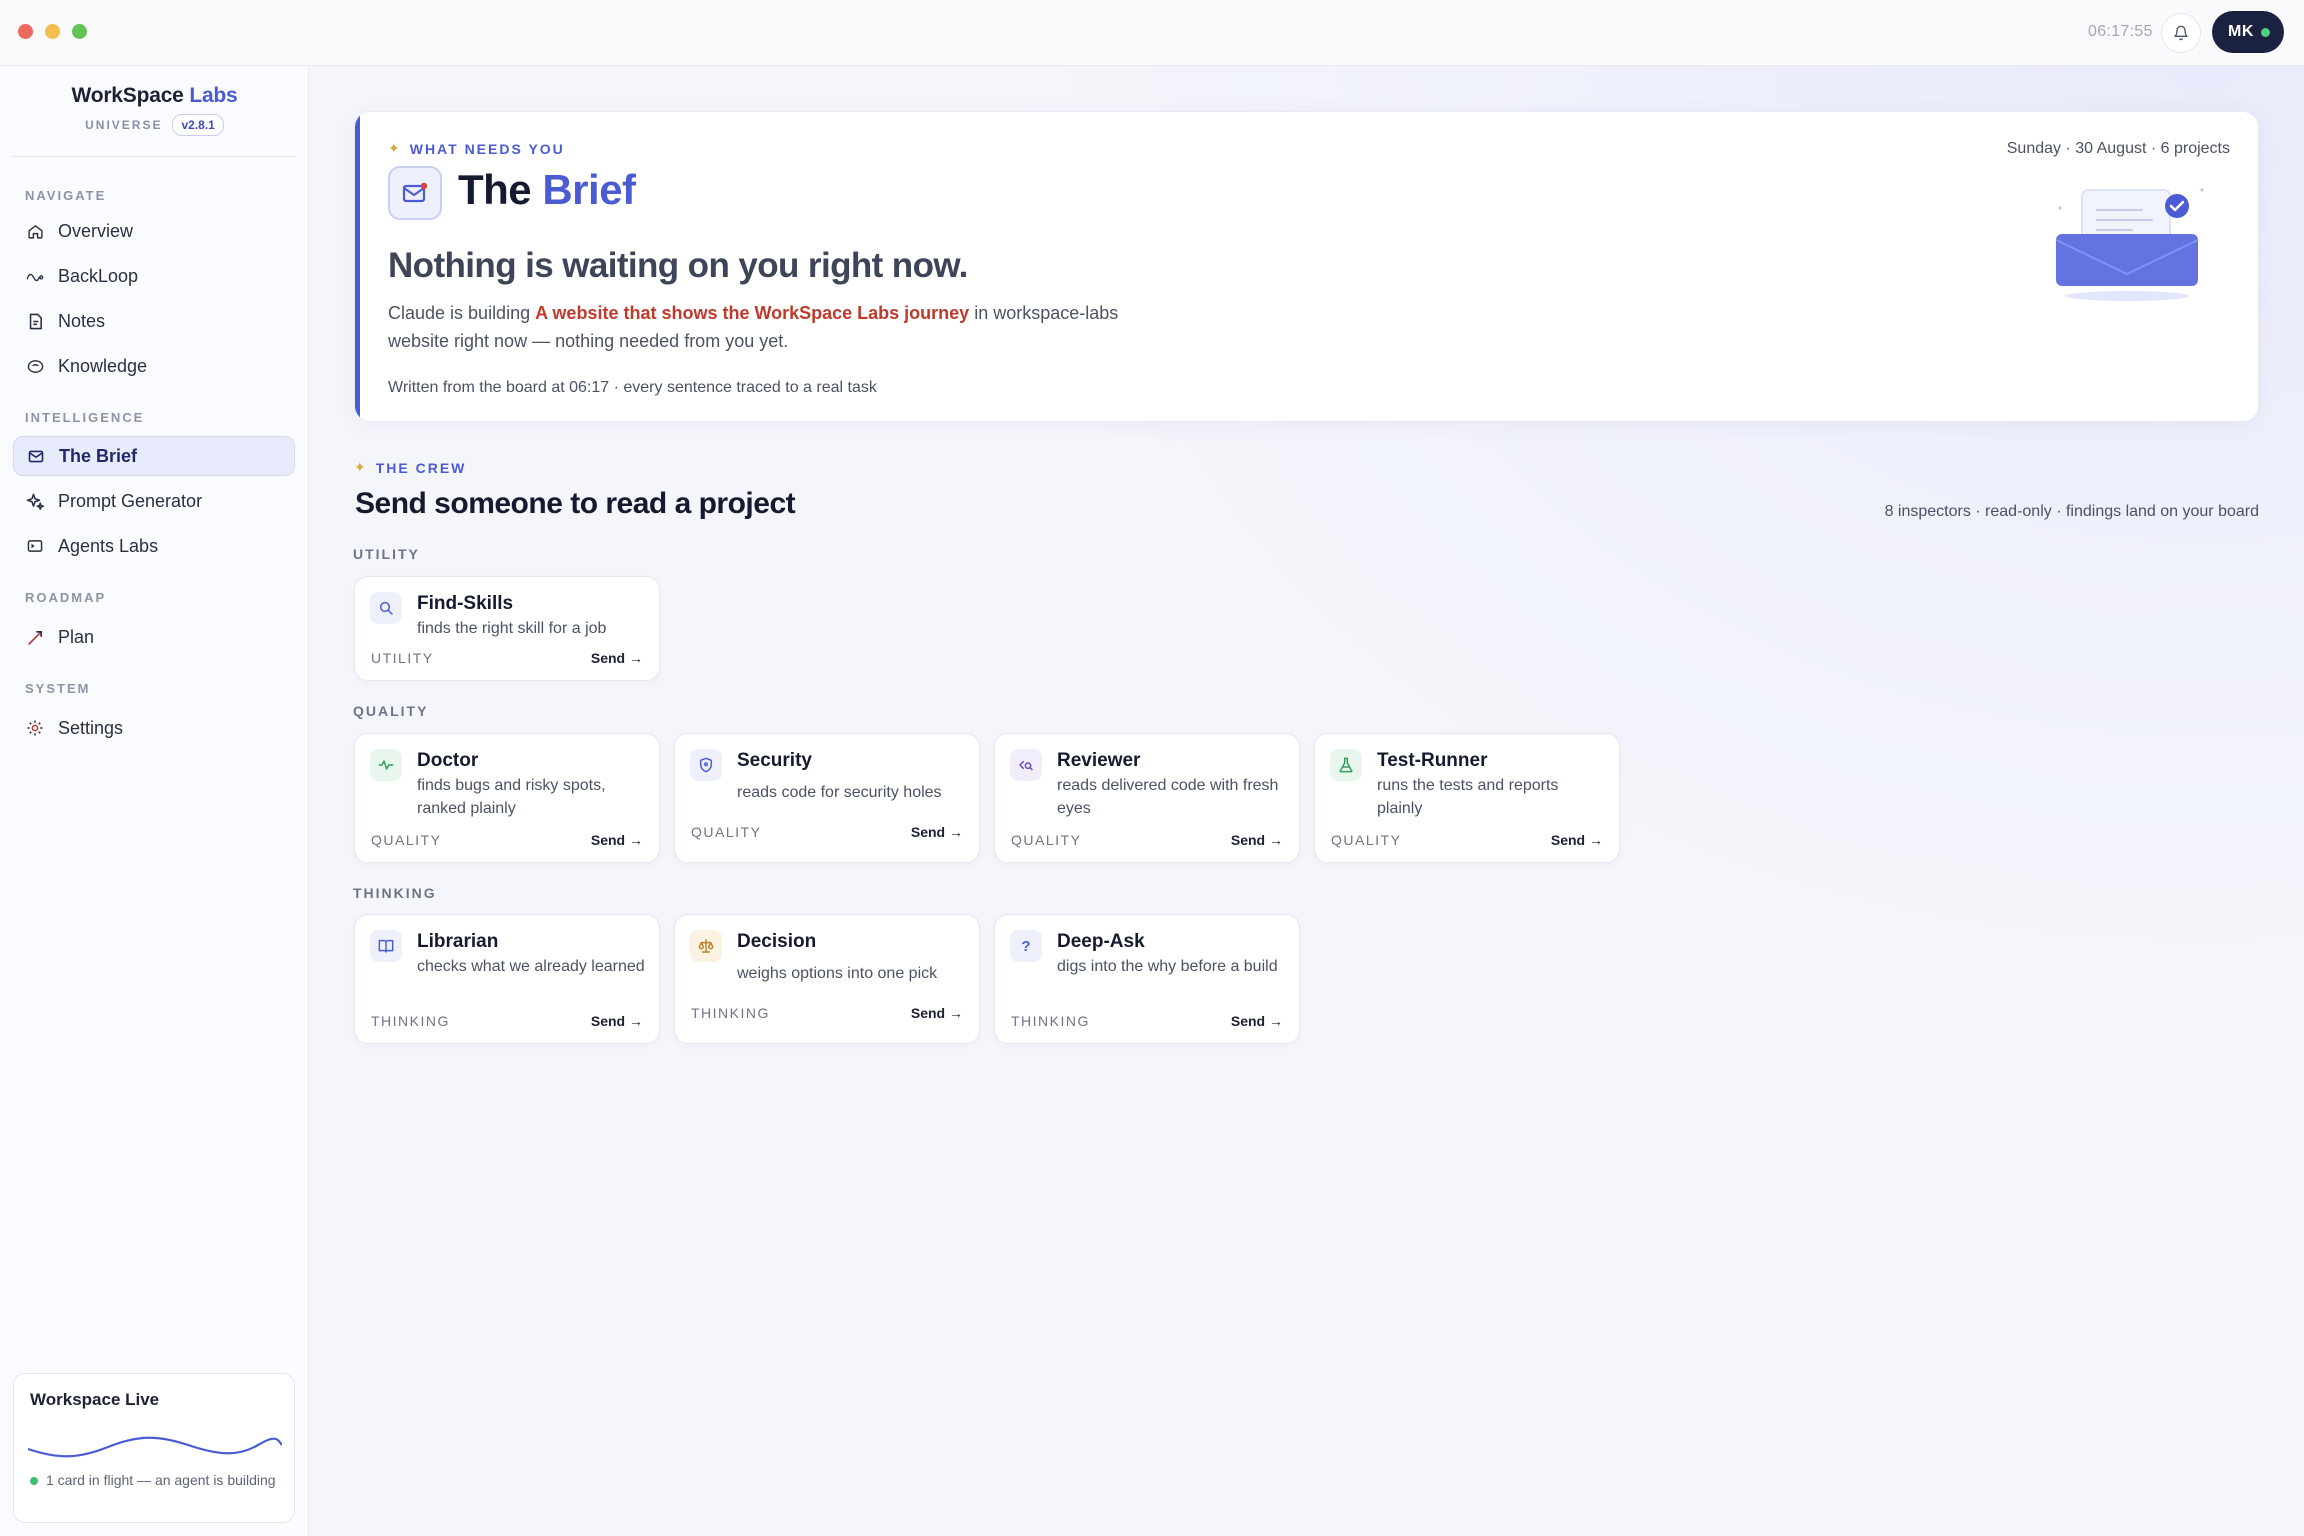 This screenshot has width=2304, height=1536. I want to click on crew-eyebrow-text: THE CREW, so click(421, 467).